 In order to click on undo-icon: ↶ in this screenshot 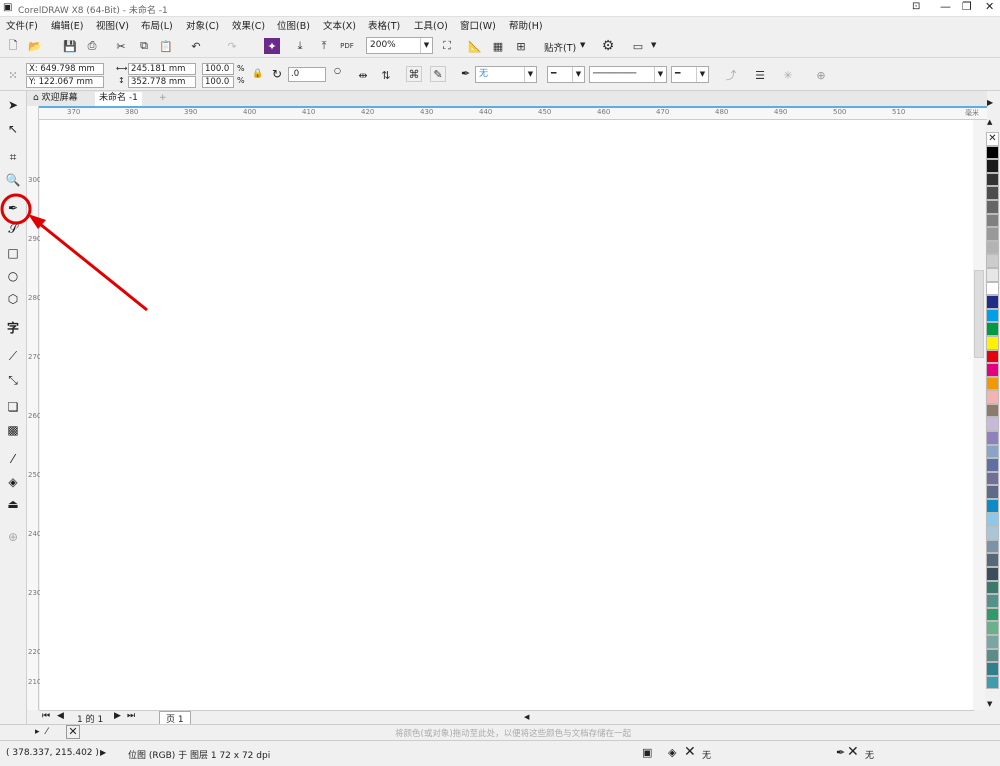, I will do `click(196, 46)`.